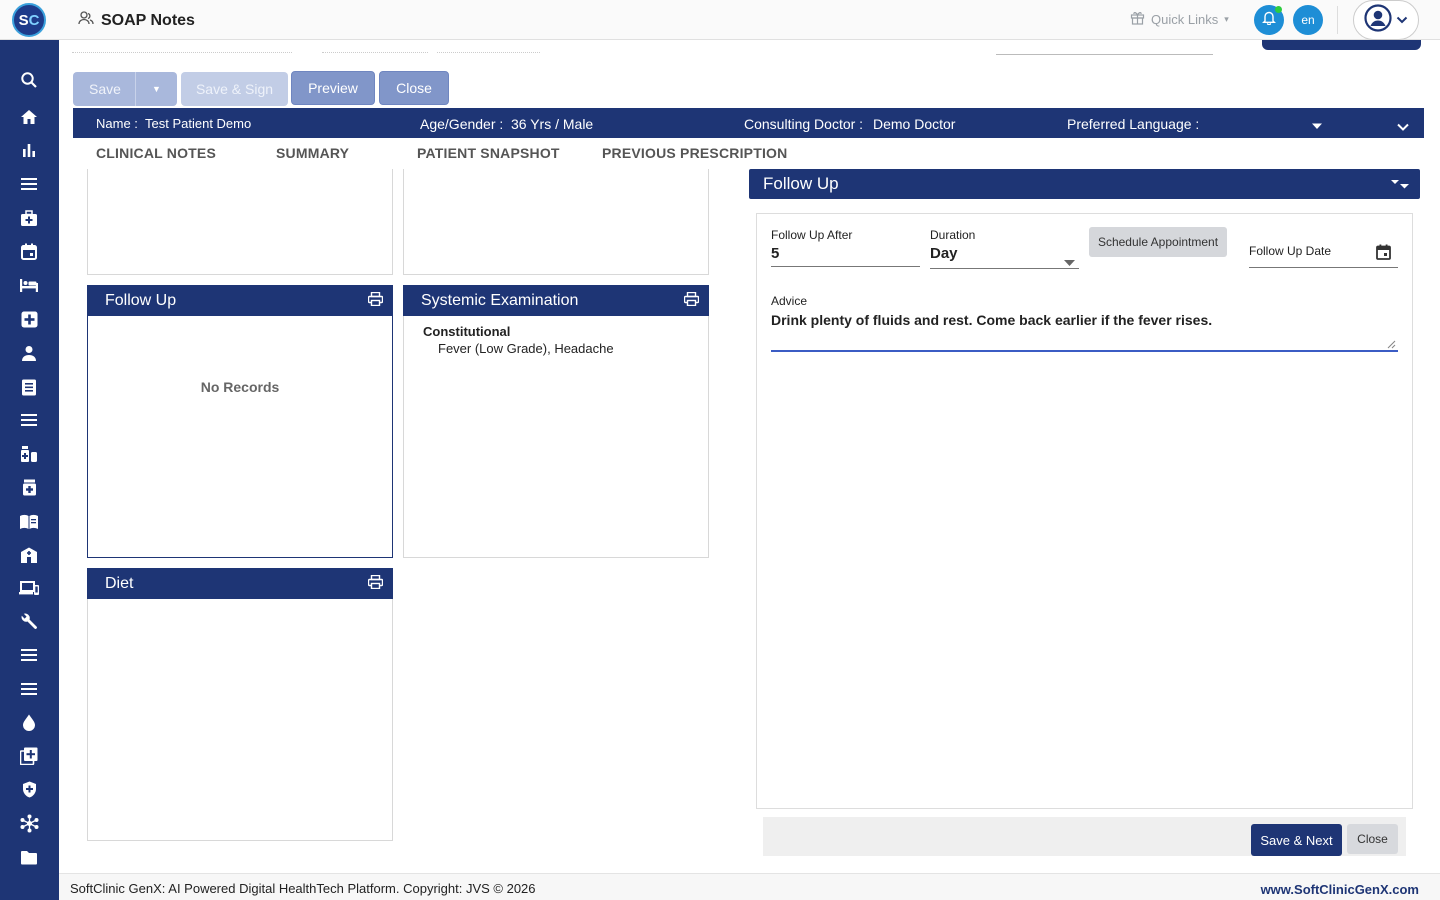 The width and height of the screenshot is (1440, 900). What do you see at coordinates (29, 117) in the screenshot?
I see `home-icon` at bounding box center [29, 117].